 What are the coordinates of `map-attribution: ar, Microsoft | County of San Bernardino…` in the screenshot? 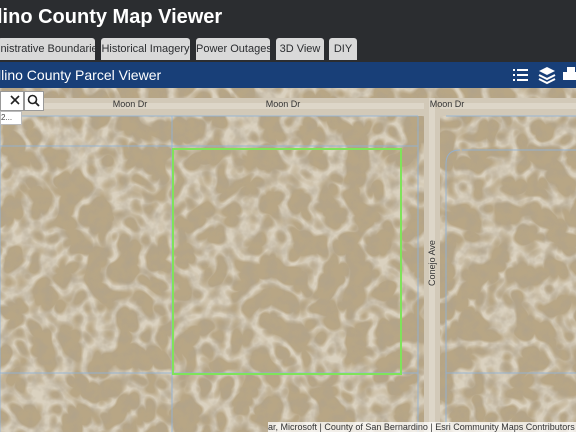 It's located at (422, 427).